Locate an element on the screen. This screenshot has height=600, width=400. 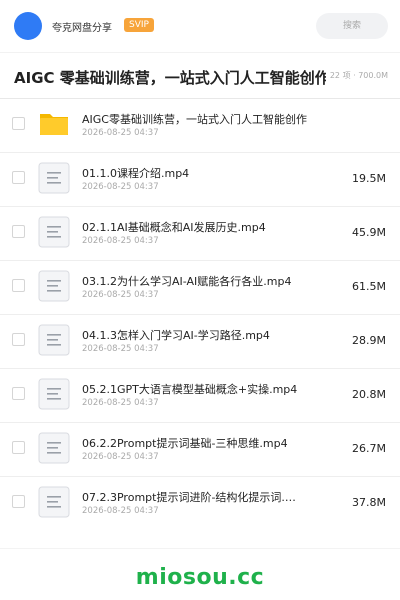
watermark-text: miosou.cc is located at coordinates (200, 577).